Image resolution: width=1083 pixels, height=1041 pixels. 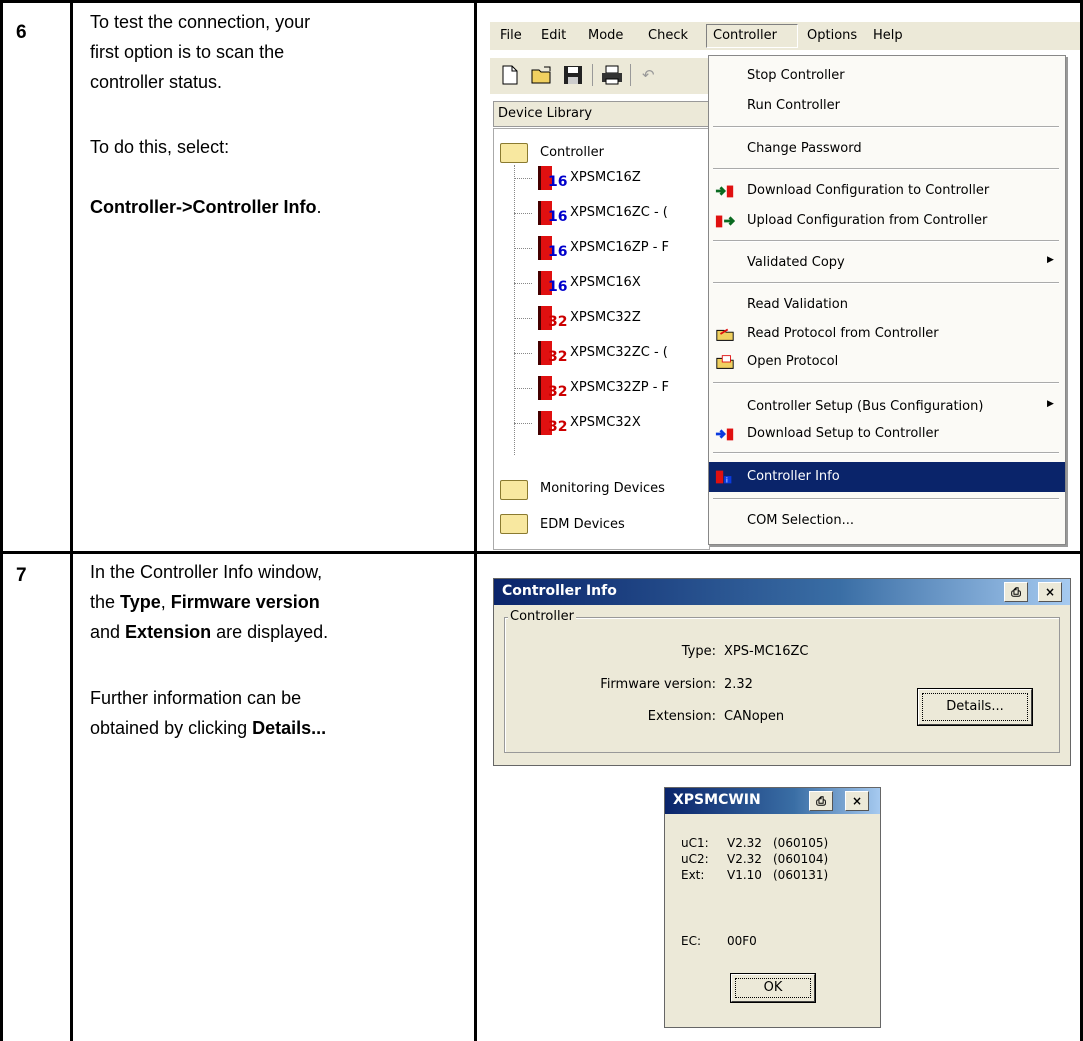 I want to click on tree-device-item: XPSMC16ZC - (, so click(x=619, y=212).